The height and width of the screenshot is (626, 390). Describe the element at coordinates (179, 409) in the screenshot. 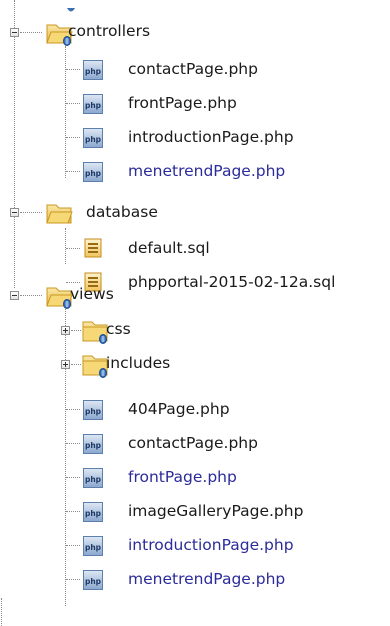

I see `file-label: 404Page.php` at that location.